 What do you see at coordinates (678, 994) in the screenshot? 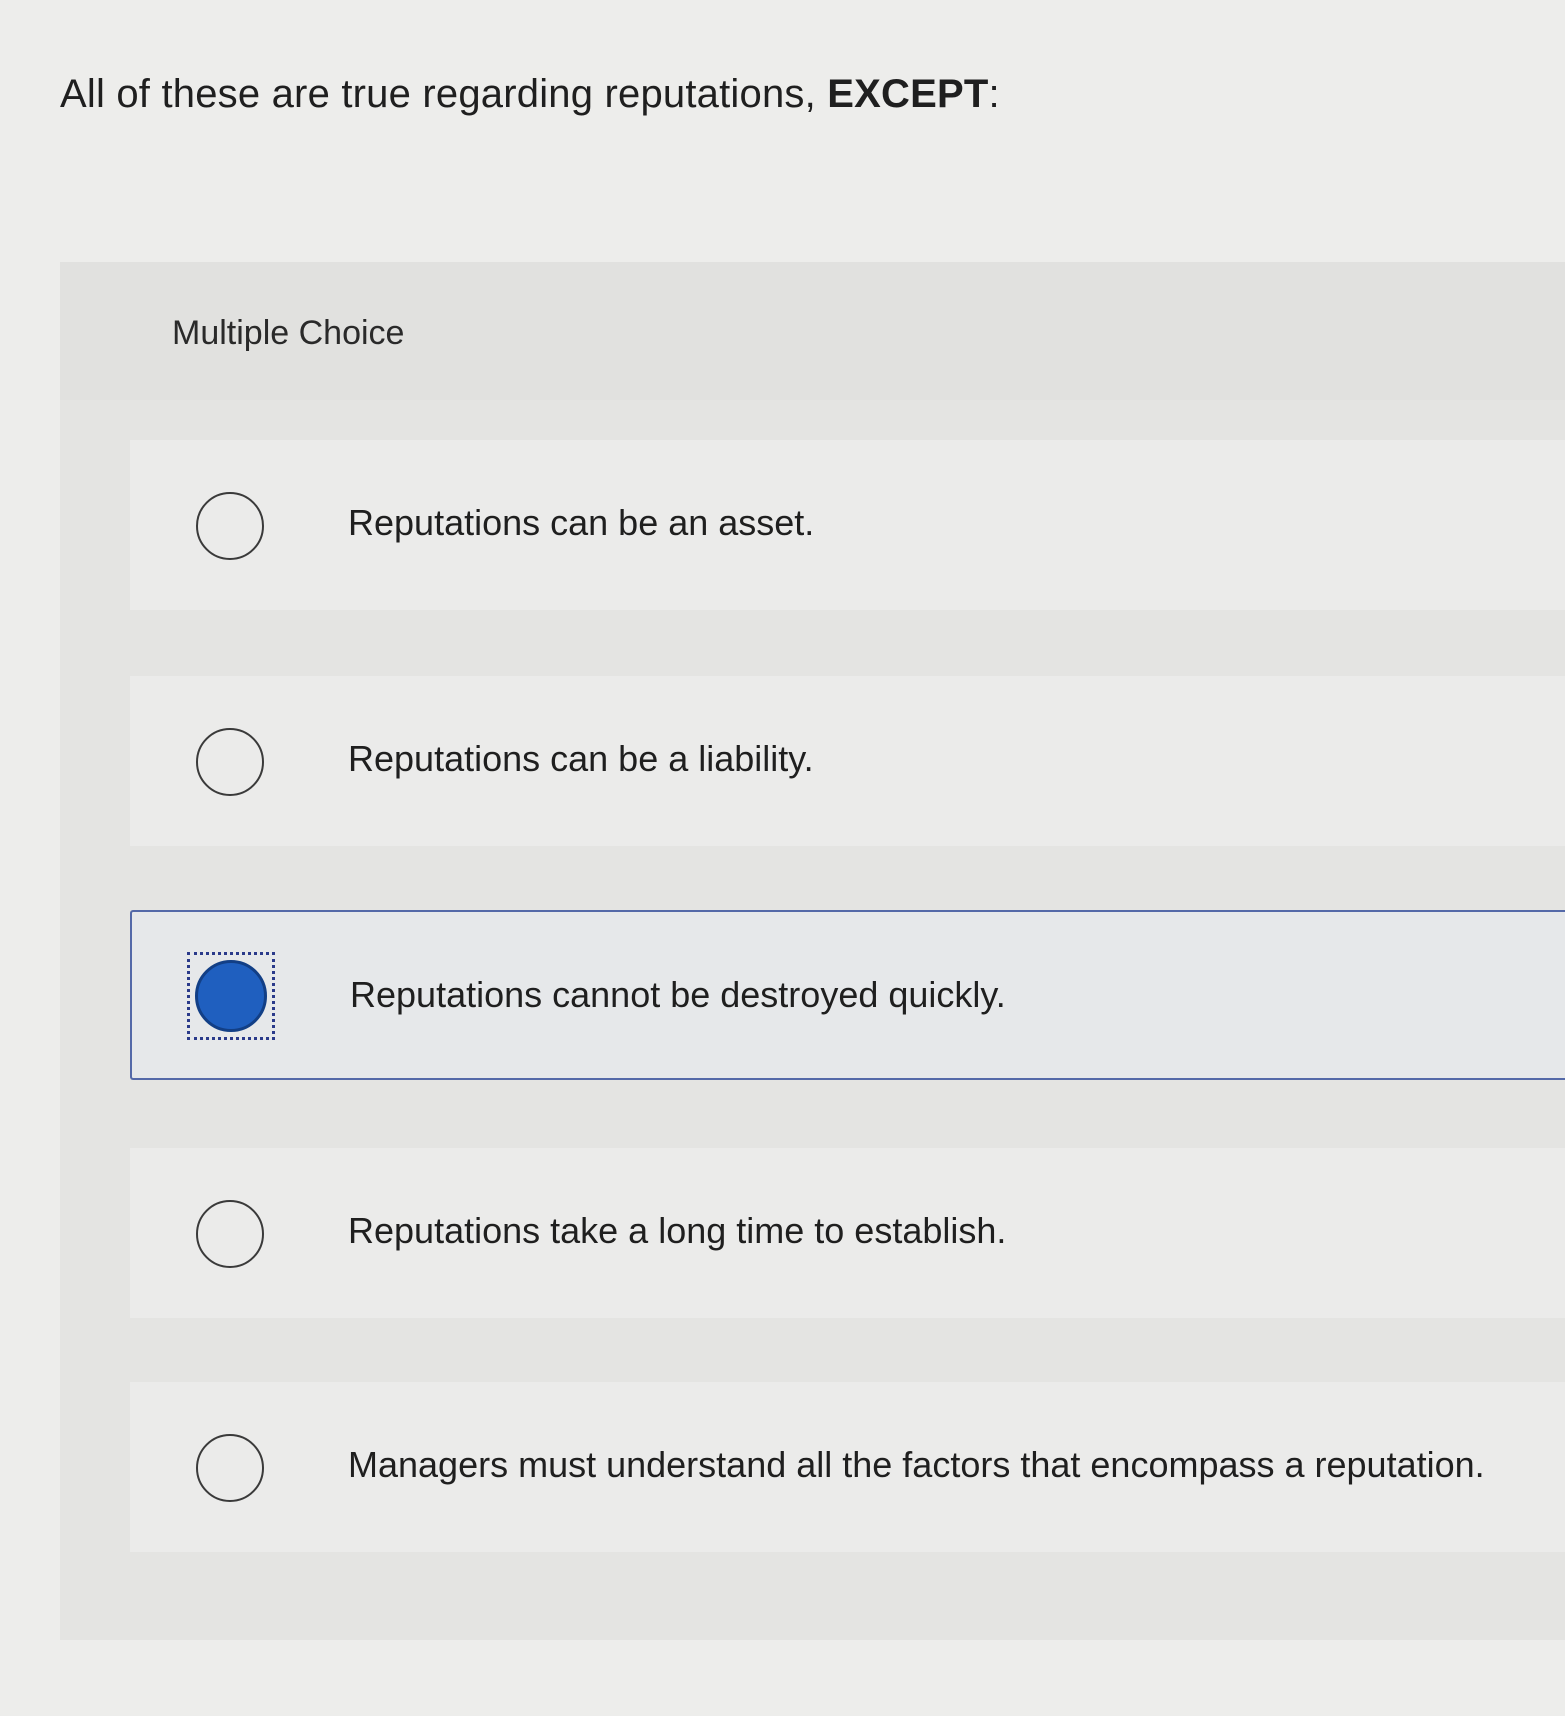
I see `answer-option-label: Reputations cannot be destroyed quickly.` at bounding box center [678, 994].